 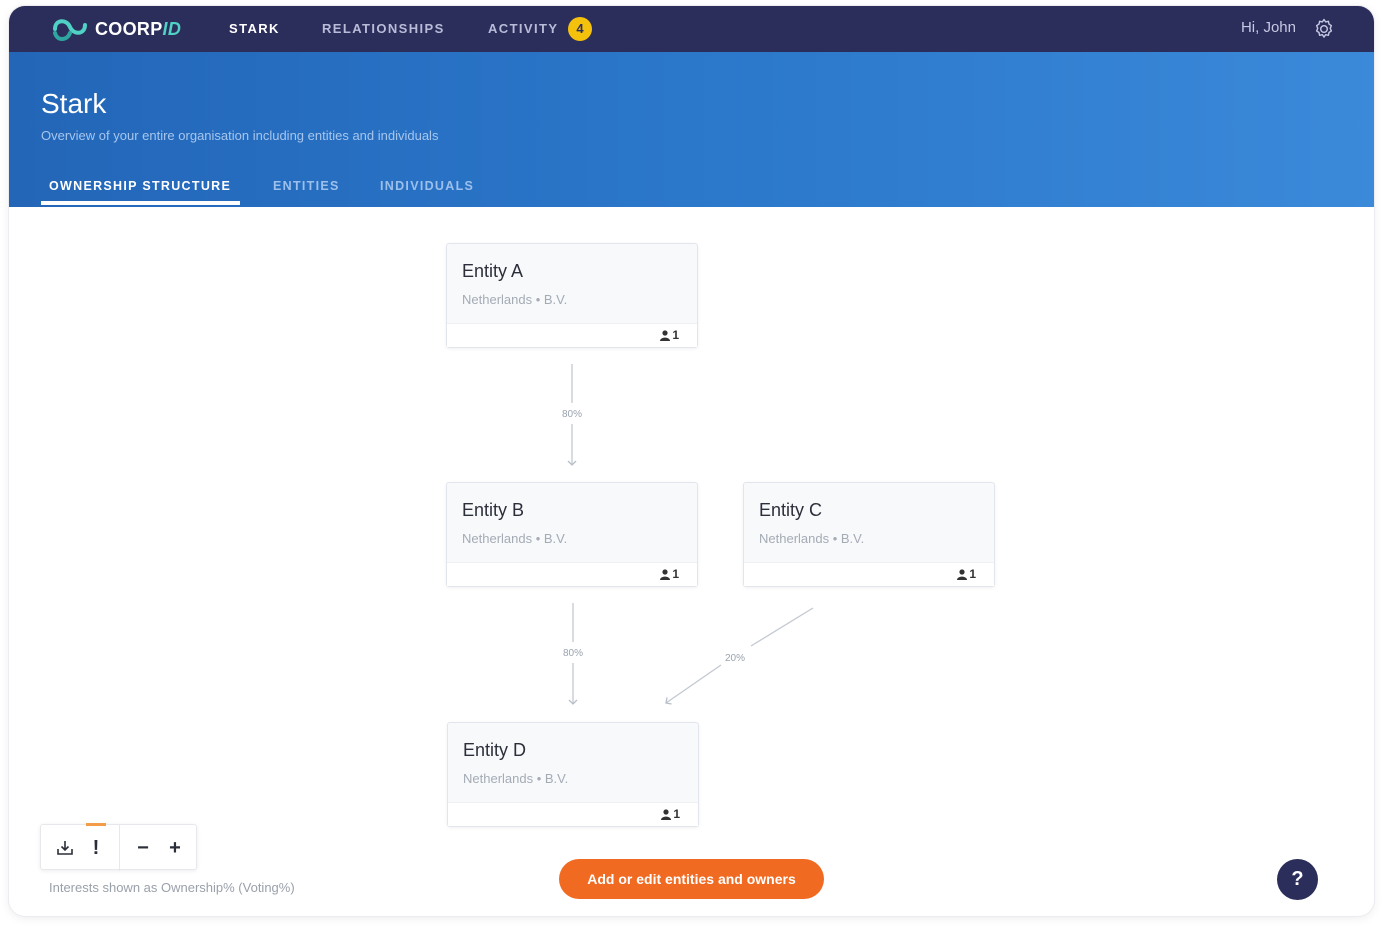 What do you see at coordinates (96, 848) in the screenshot?
I see `alerts-button: !` at bounding box center [96, 848].